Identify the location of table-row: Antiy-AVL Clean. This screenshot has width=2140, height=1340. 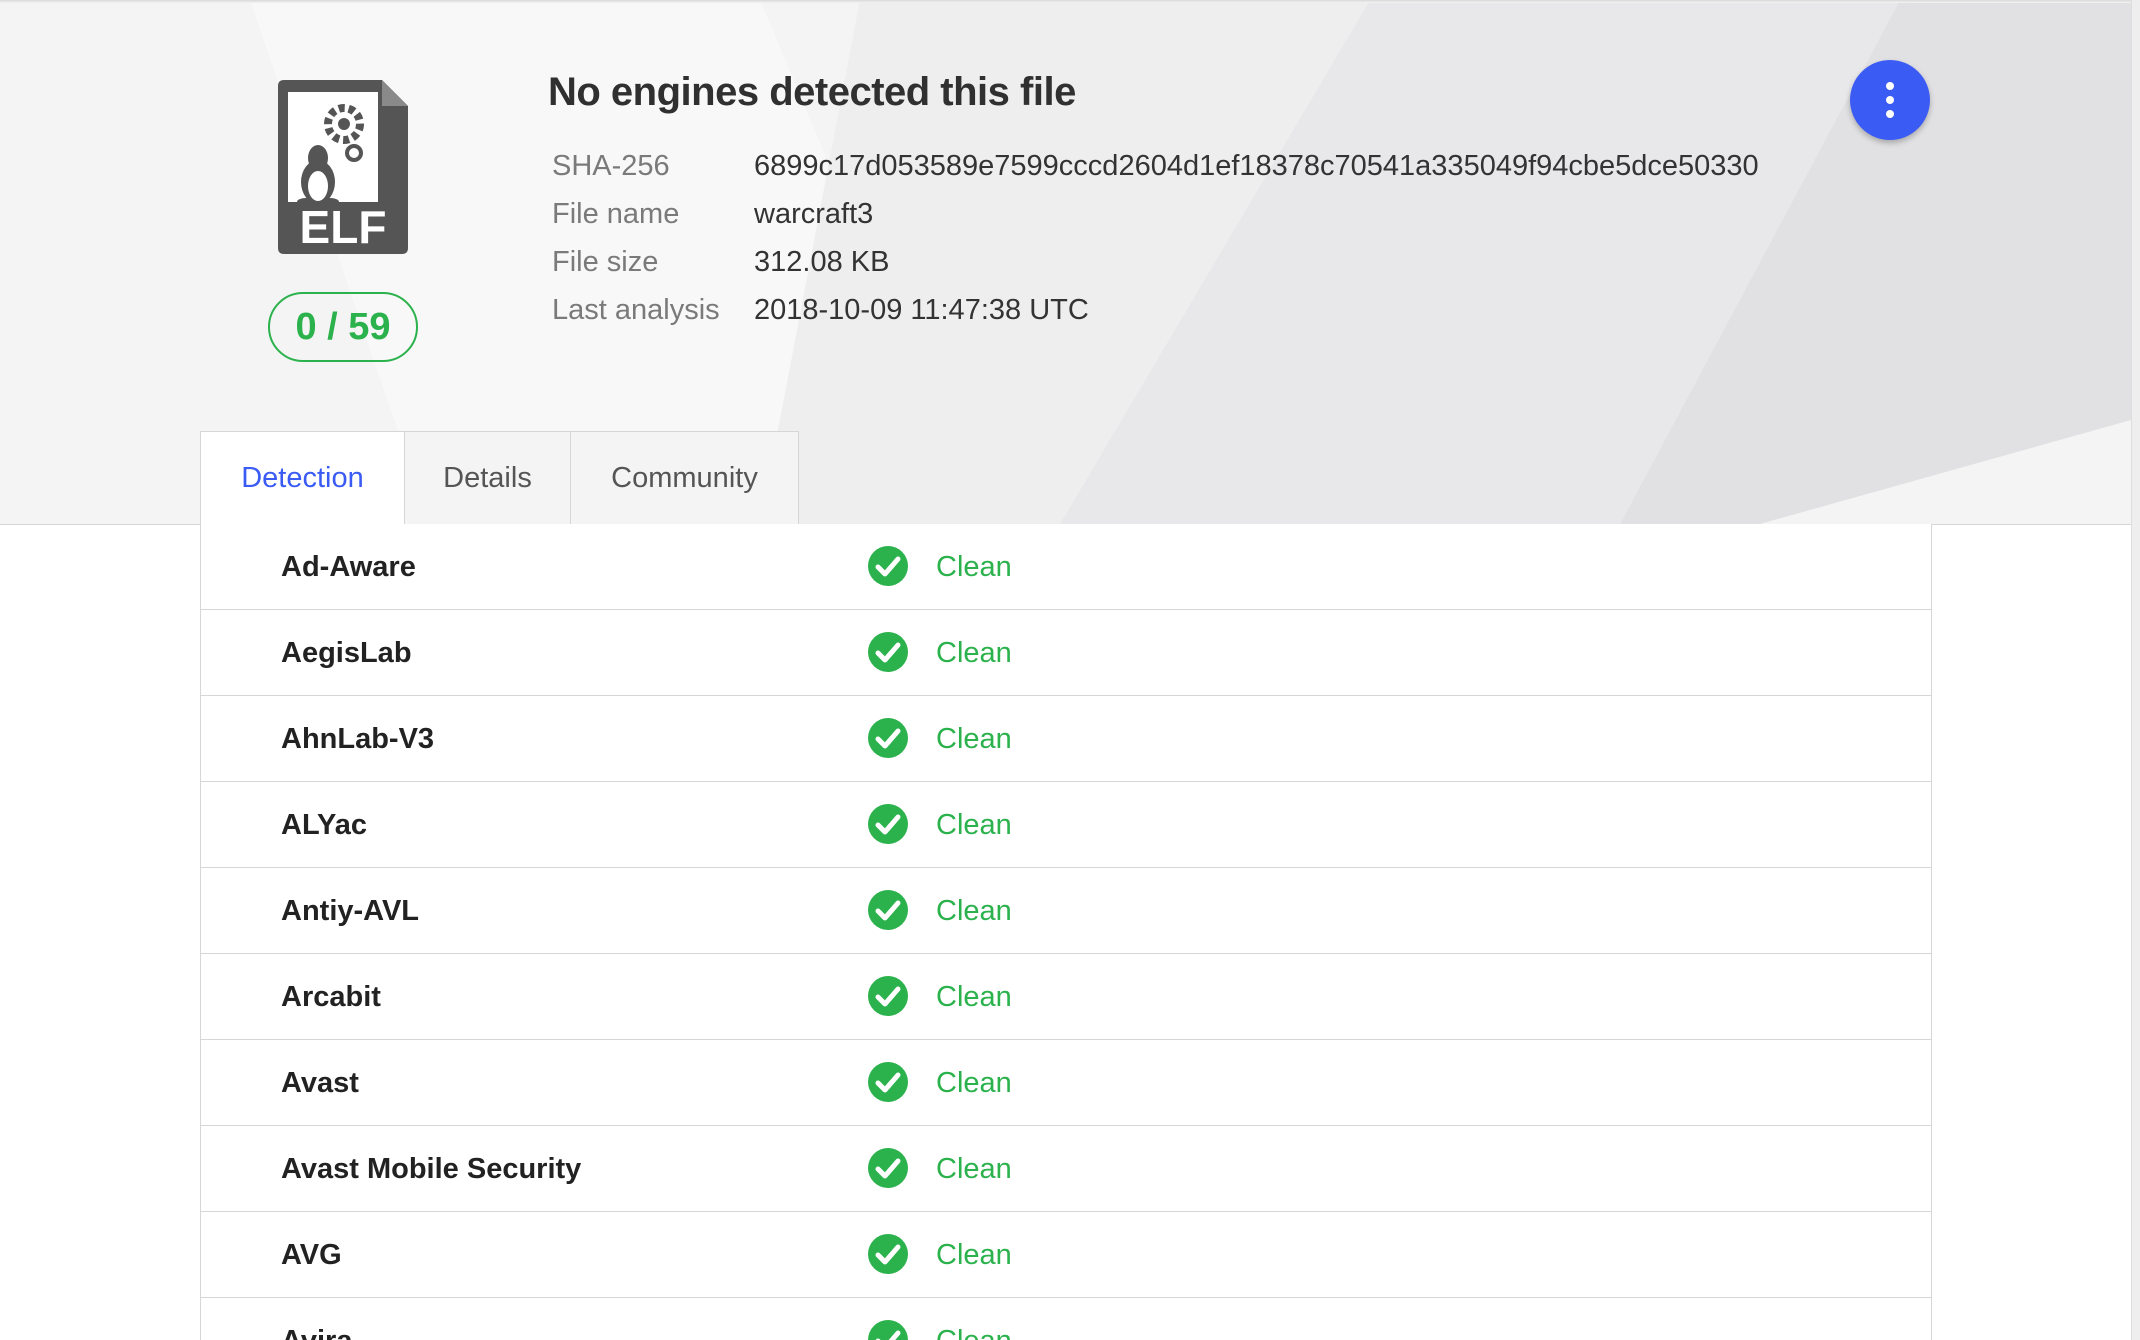
(1066, 911).